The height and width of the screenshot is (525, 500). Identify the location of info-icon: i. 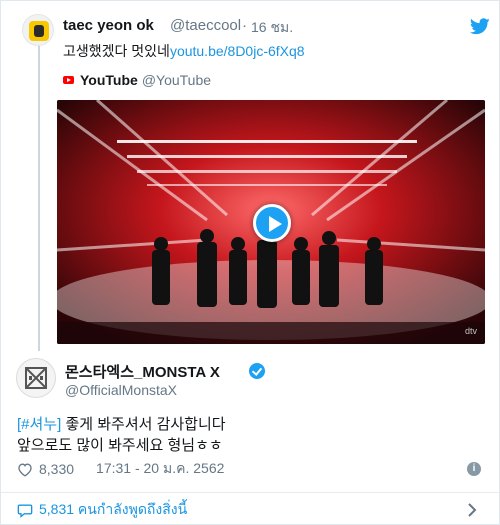
(474, 469).